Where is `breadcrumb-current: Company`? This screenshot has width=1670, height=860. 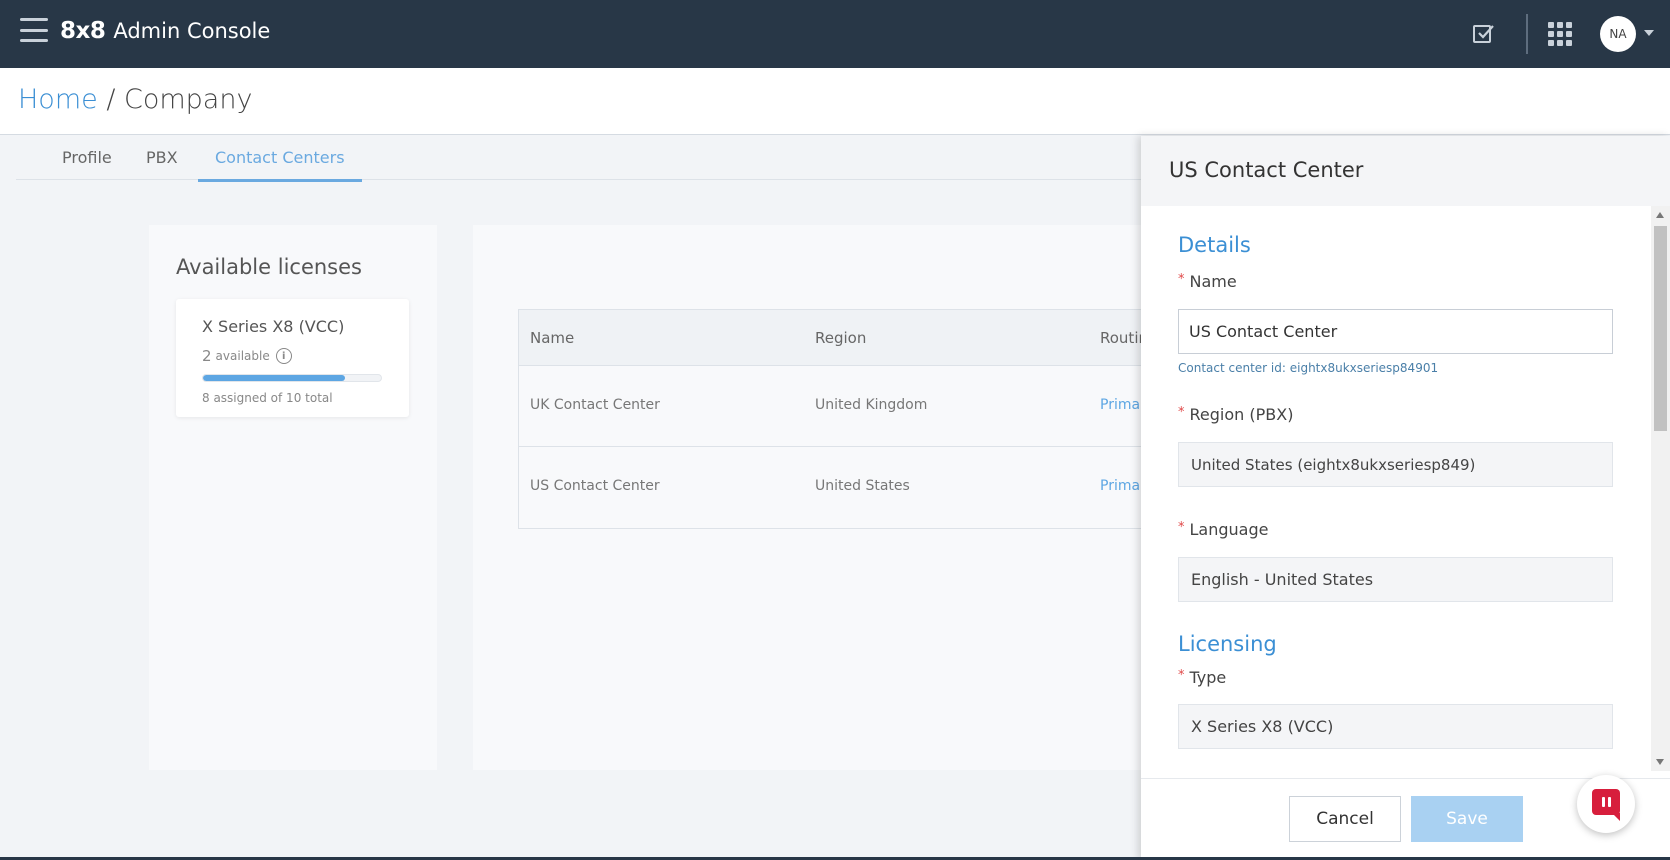
breadcrumb-current: Company is located at coordinates (188, 99).